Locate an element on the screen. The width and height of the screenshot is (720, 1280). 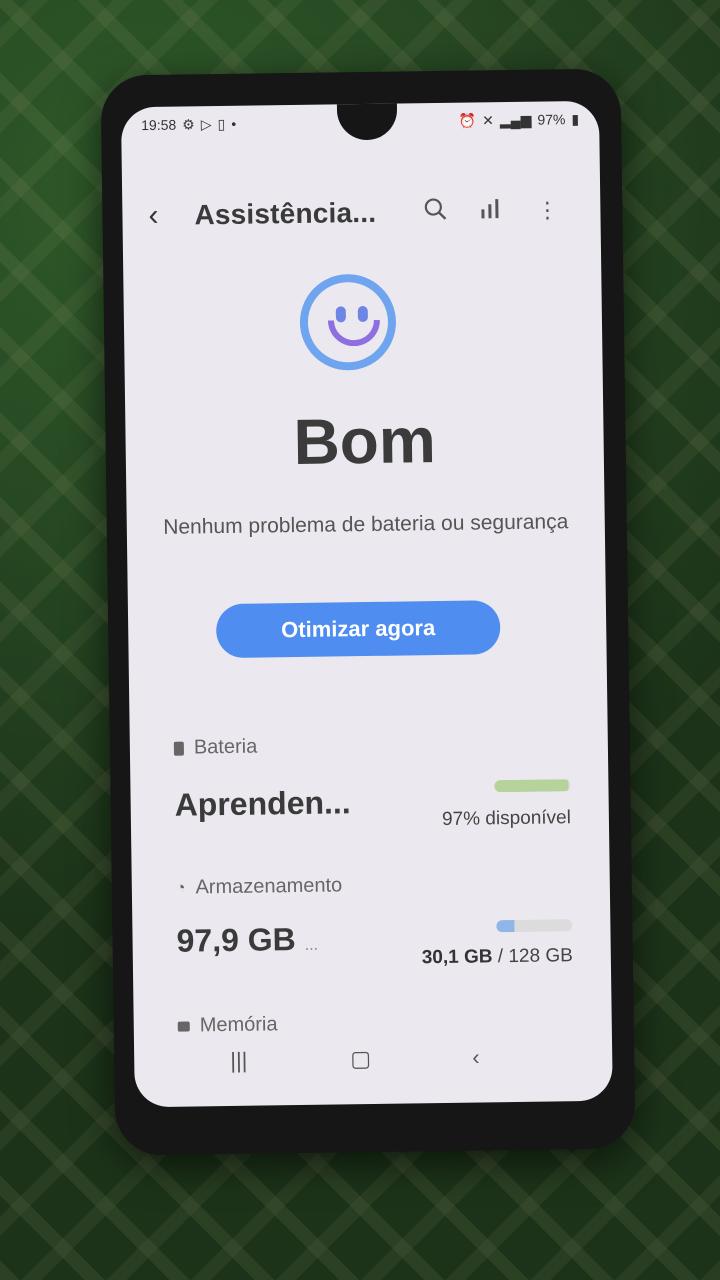
app-bar: ‹ Assistência... ⋮ is located at coordinates (361, 213).